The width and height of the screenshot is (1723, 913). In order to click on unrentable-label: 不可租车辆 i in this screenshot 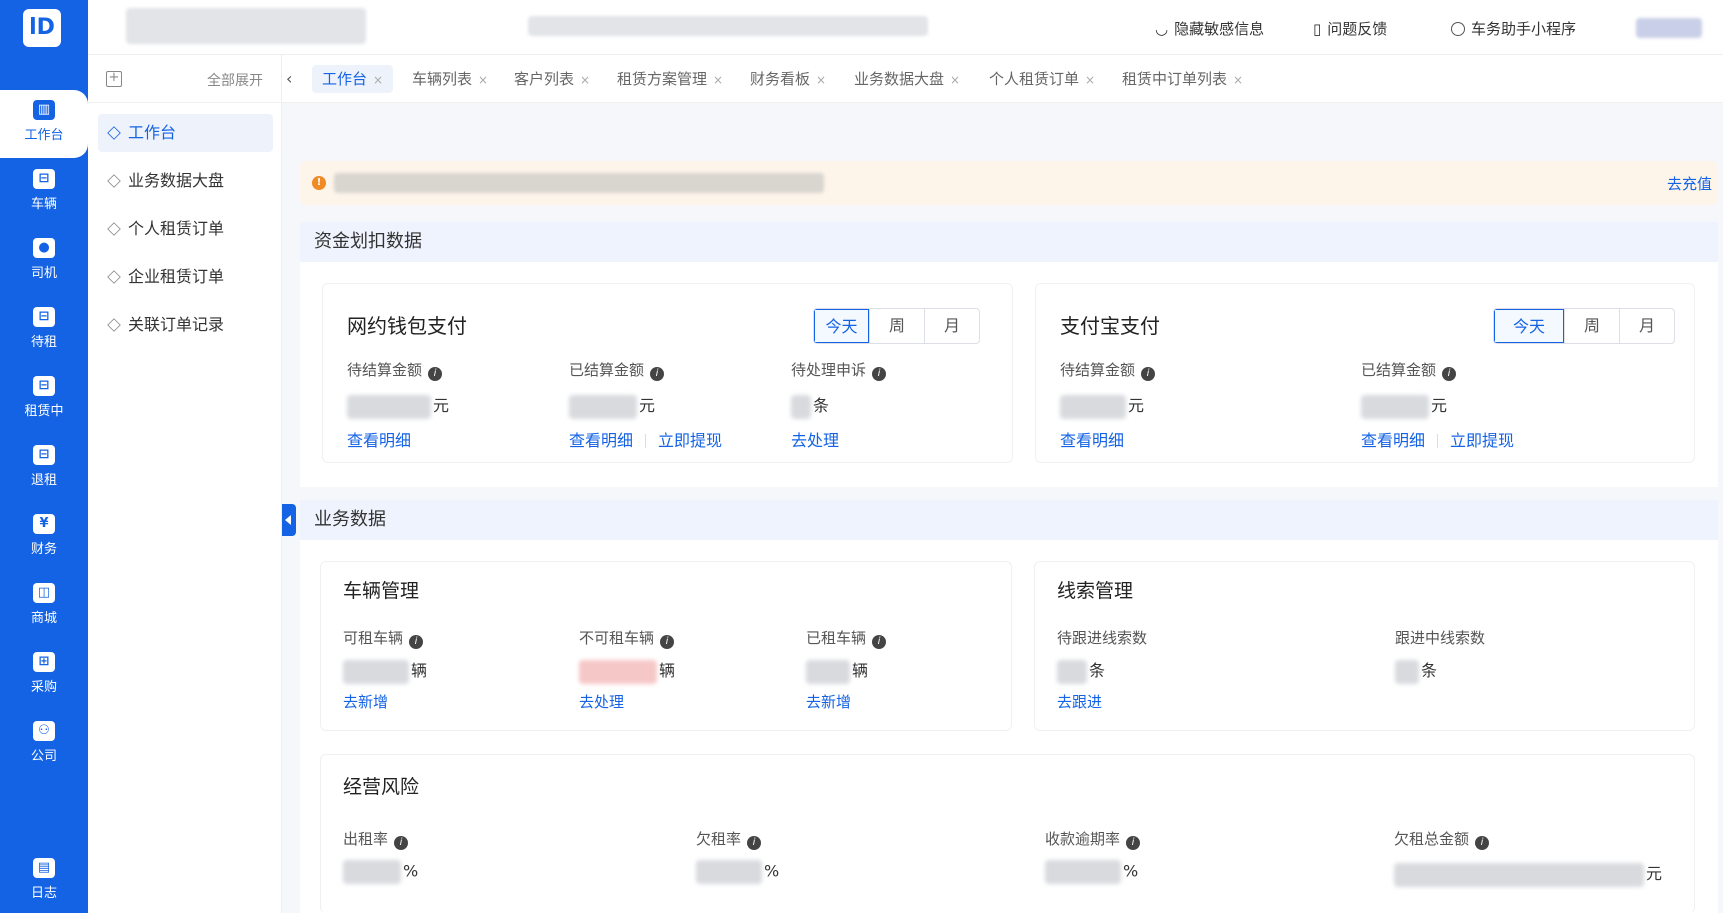, I will do `click(627, 638)`.